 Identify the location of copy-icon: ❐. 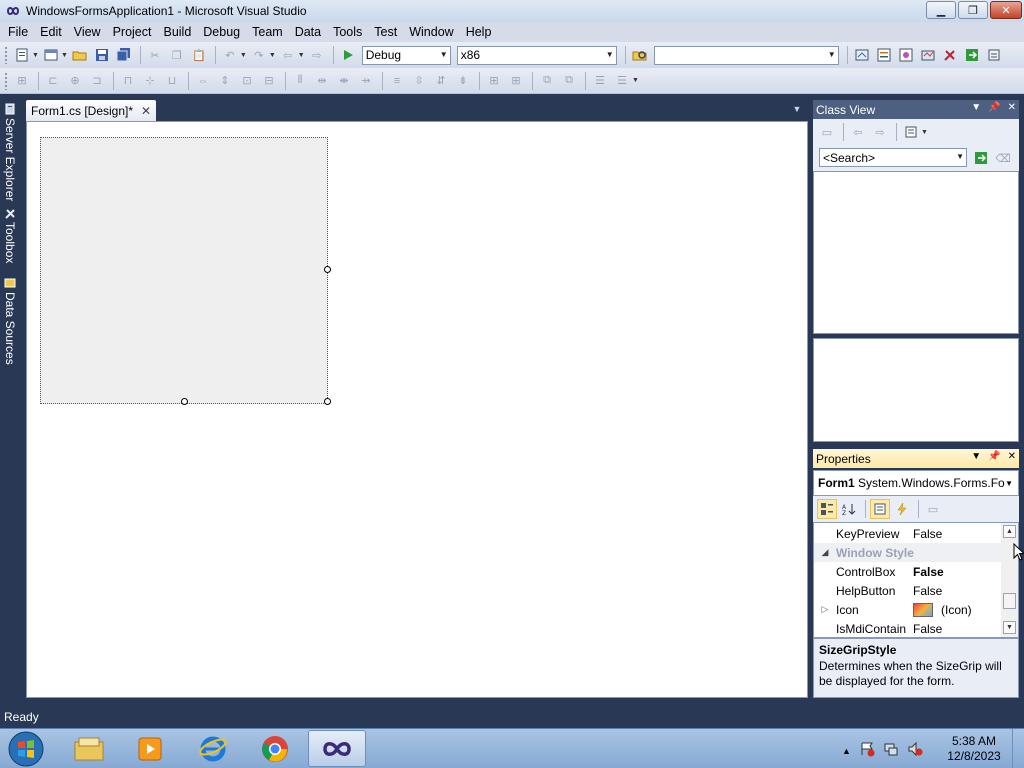
(177, 55).